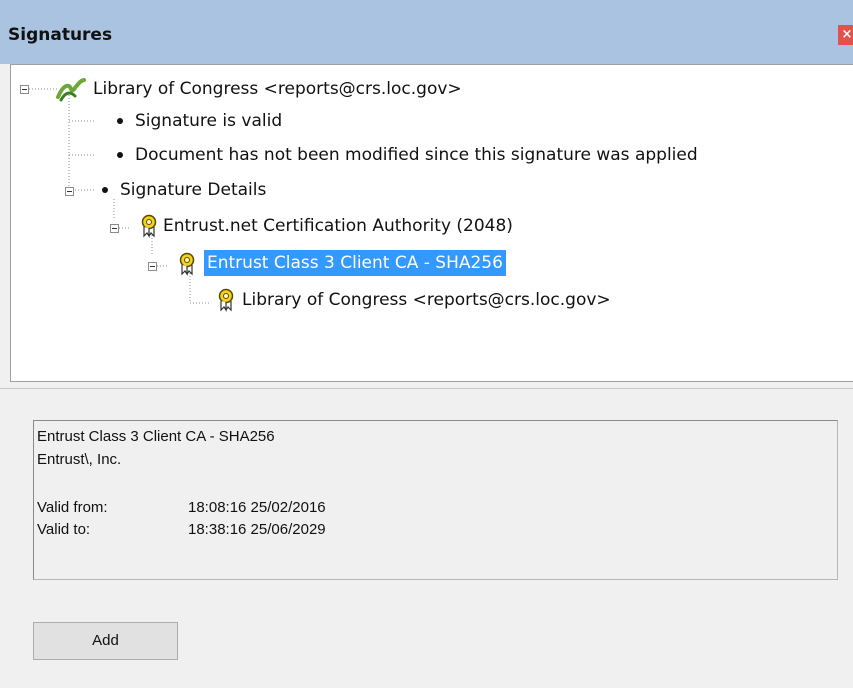  Describe the element at coordinates (426, 388) in the screenshot. I see `pane-divider` at that location.